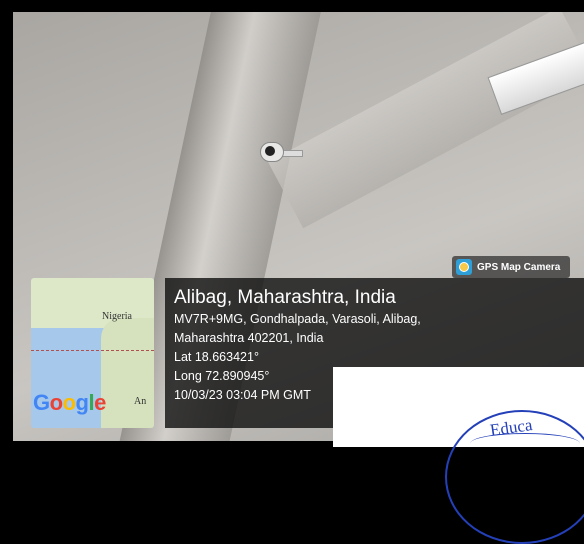 The height and width of the screenshot is (544, 584). What do you see at coordinates (127, 373) in the screenshot?
I see `map-land-east` at bounding box center [127, 373].